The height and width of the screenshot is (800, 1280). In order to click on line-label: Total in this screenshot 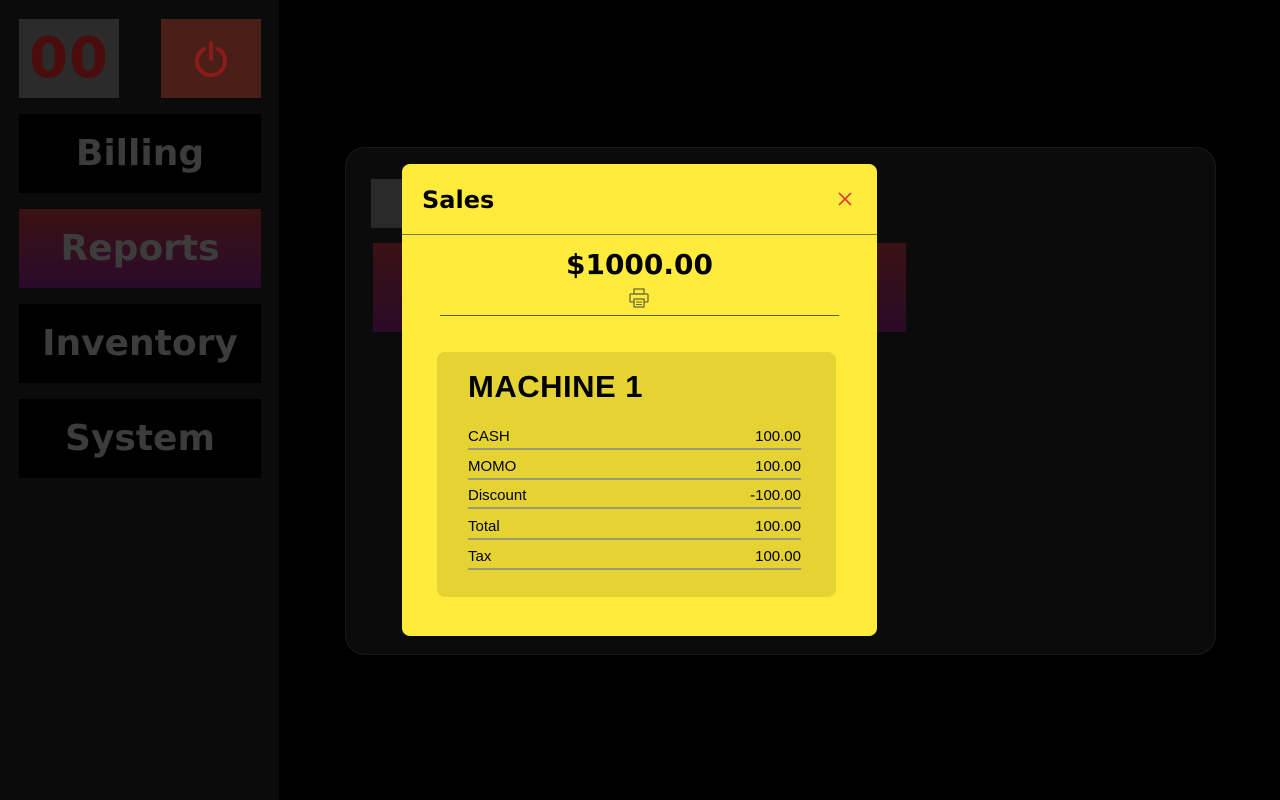, I will do `click(484, 526)`.